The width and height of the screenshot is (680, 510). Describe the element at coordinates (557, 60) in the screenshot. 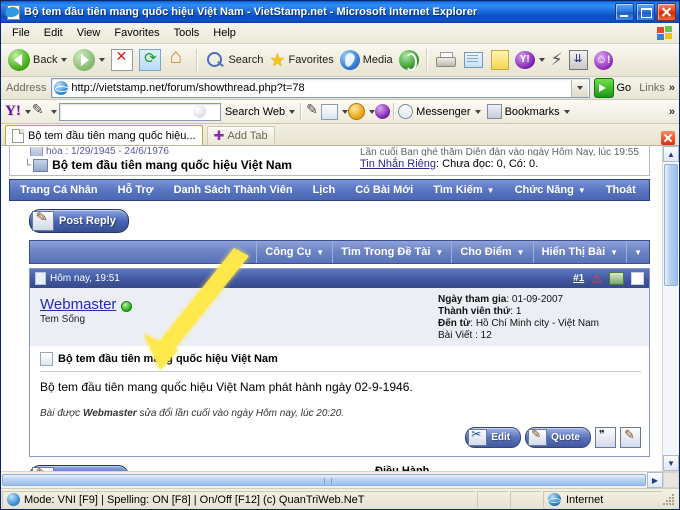

I see `lightning-button: ⚡` at that location.